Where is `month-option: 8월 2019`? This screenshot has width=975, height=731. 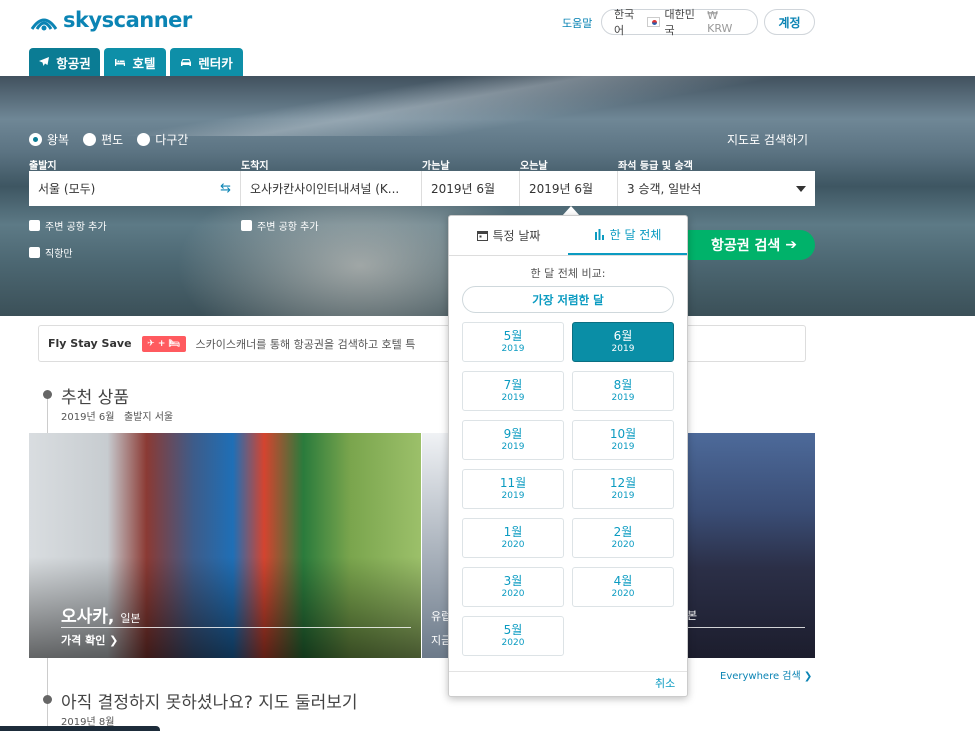 month-option: 8월 2019 is located at coordinates (623, 391).